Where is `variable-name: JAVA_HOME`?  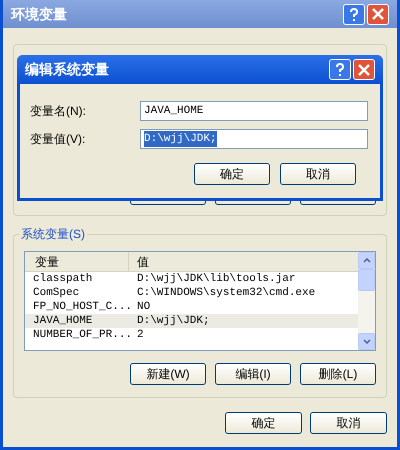 variable-name: JAVA_HOME is located at coordinates (63, 321).